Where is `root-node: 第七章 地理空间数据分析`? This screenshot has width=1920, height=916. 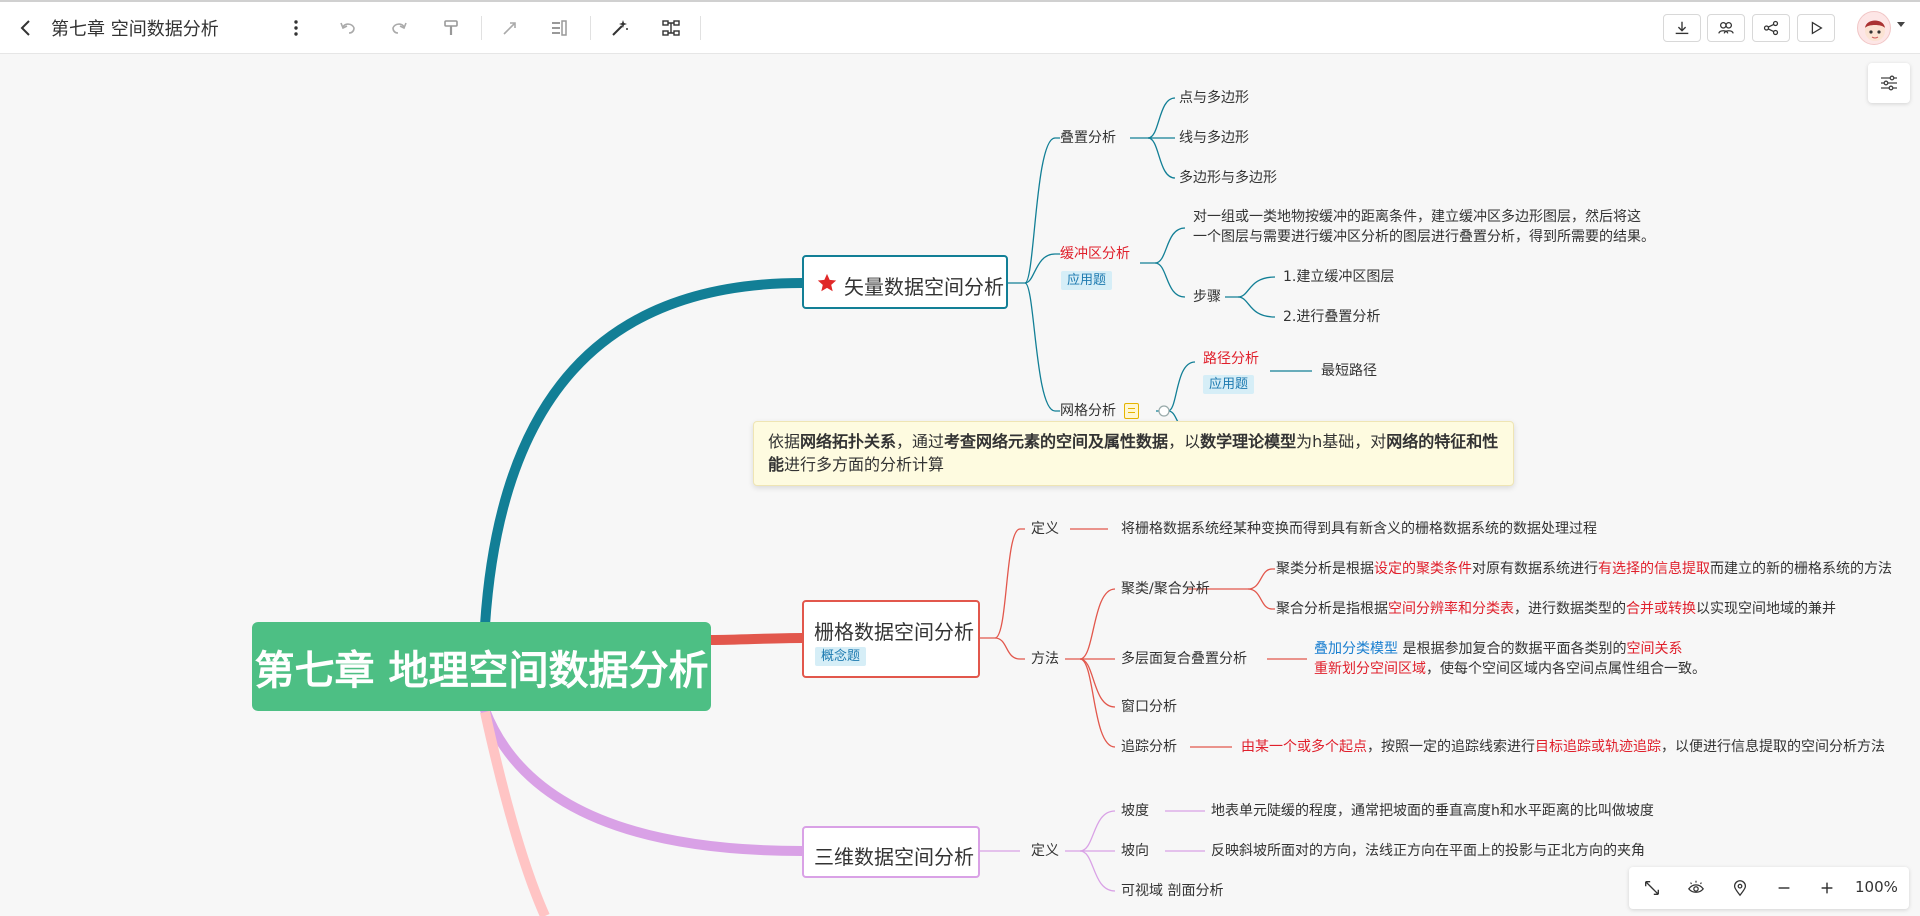
root-node: 第七章 地理空间数据分析 is located at coordinates (481, 666).